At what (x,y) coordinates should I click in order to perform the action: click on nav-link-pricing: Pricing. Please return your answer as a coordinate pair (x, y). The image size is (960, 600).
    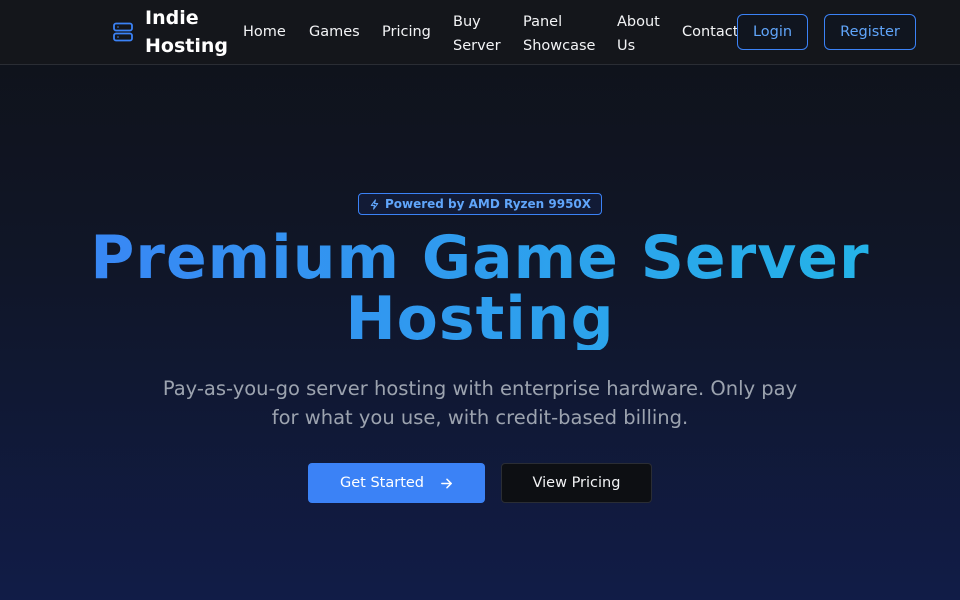
    Looking at the image, I should click on (406, 32).